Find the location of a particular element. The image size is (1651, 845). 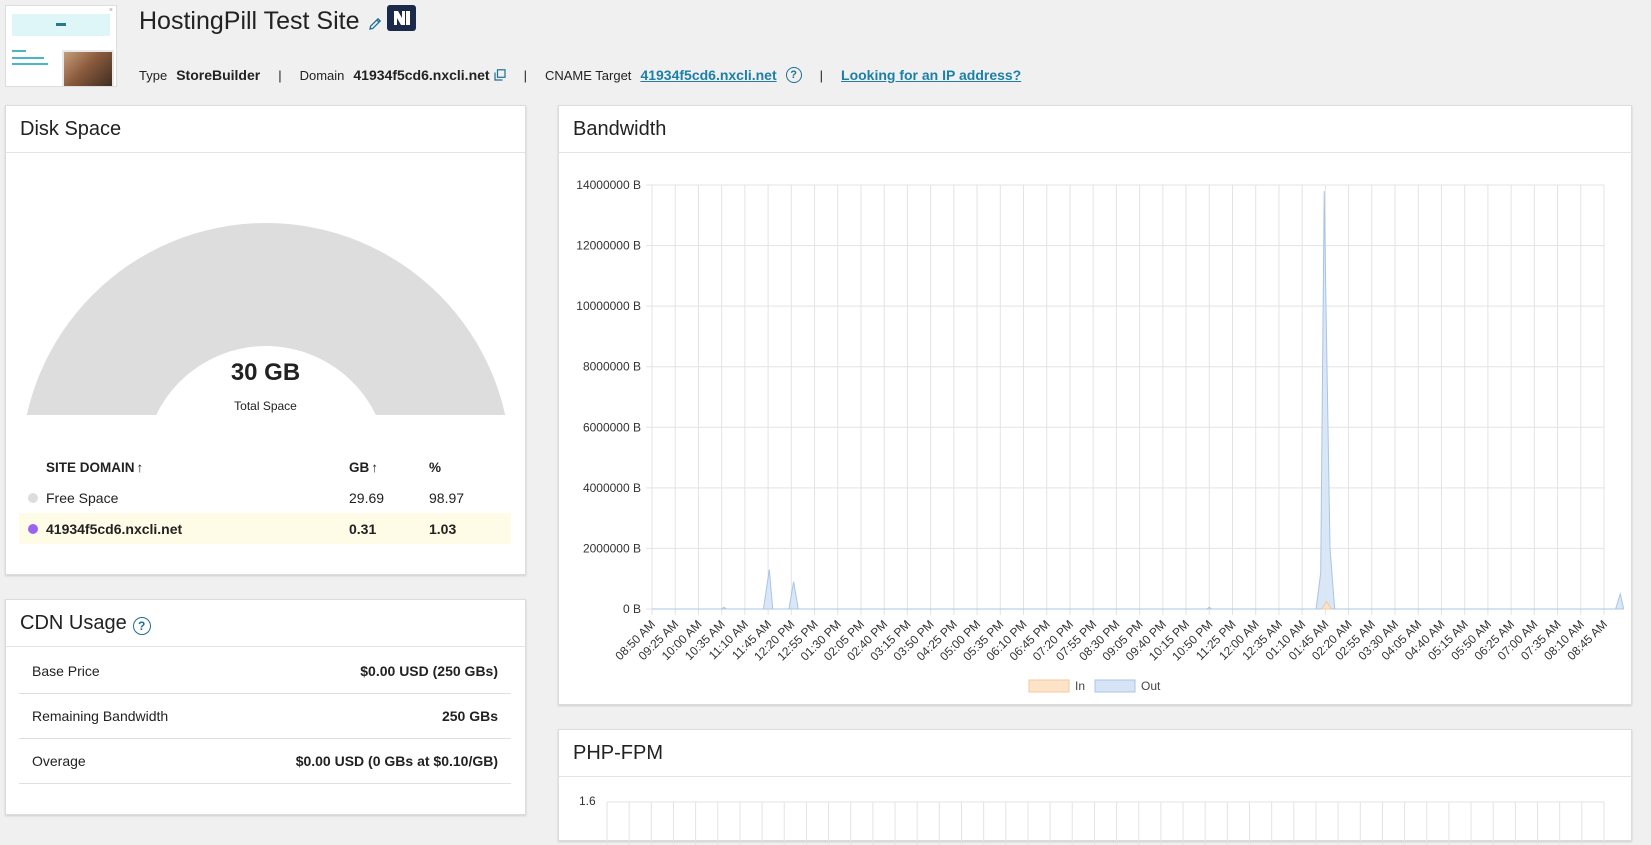

cdn-usage-title: CDN Usage ? is located at coordinates (265, 623).